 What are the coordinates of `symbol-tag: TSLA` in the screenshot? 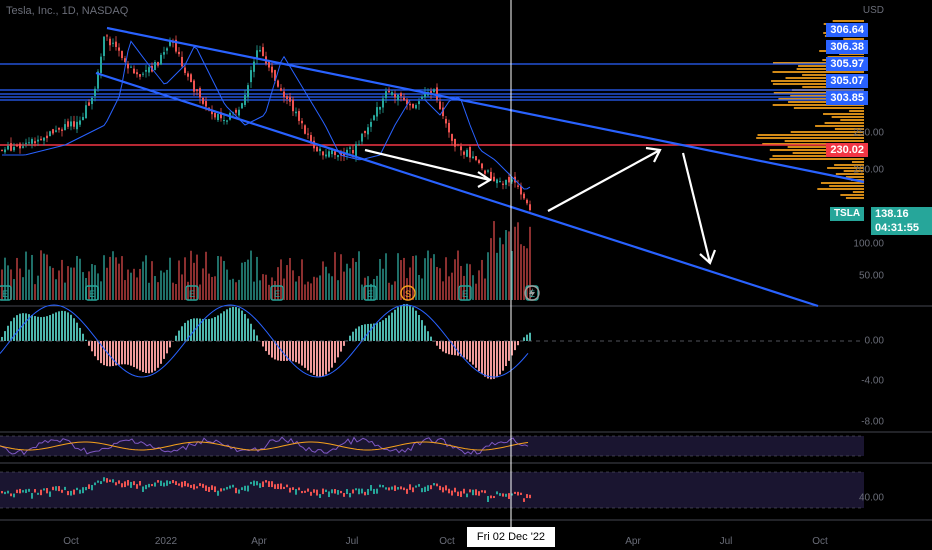 It's located at (847, 214).